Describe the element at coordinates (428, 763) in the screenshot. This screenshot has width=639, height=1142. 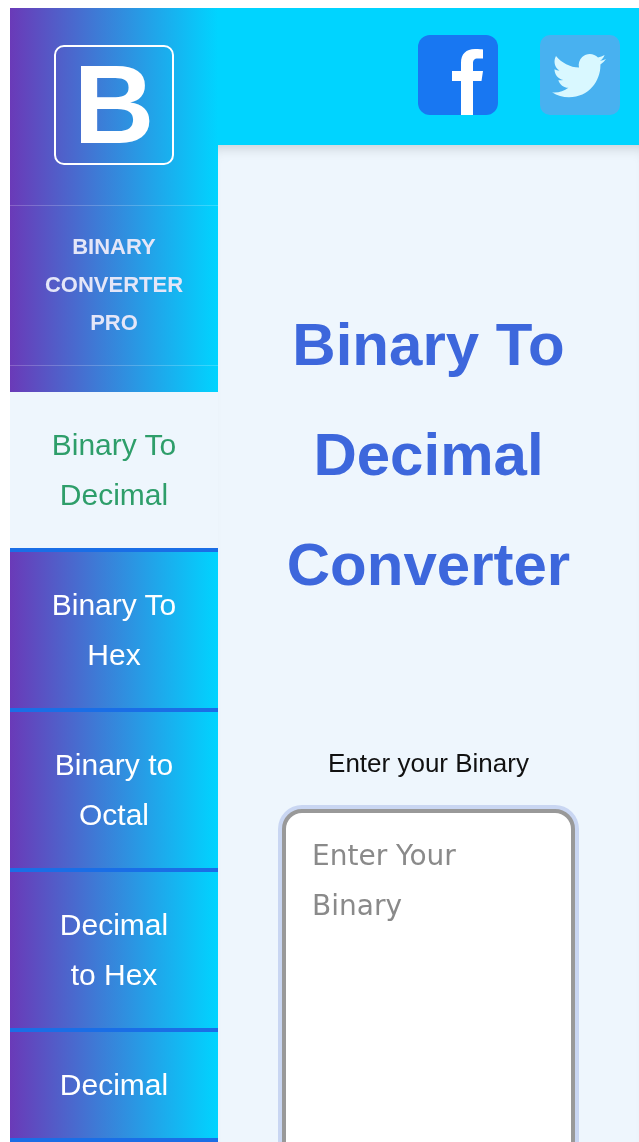
I see `input-label: Enter your Binary` at that location.